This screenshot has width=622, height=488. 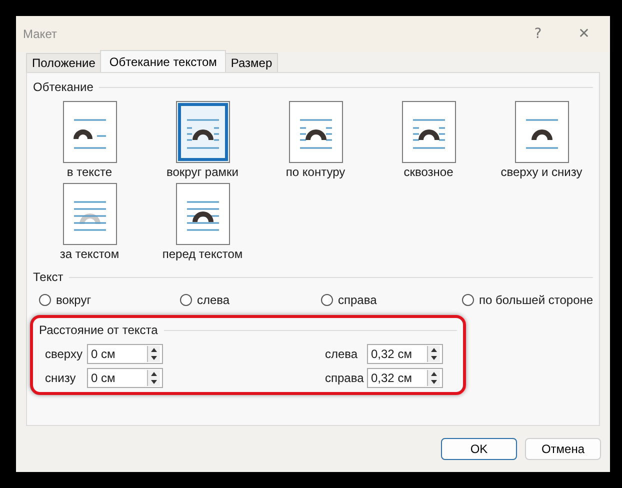 I want to click on cancel-button: Отмена, so click(x=563, y=449).